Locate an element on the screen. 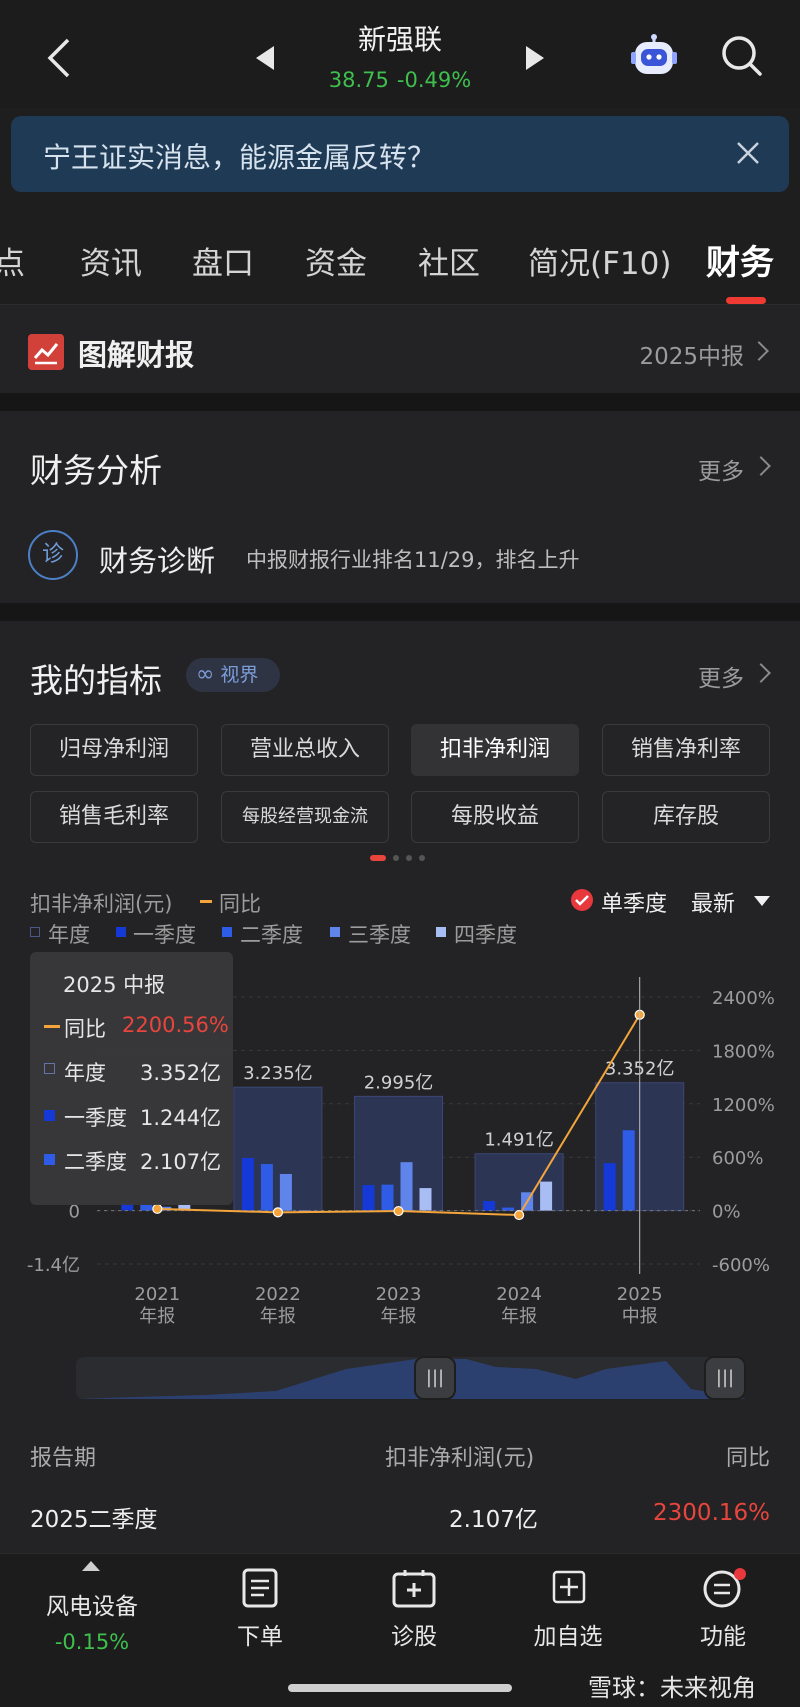 Image resolution: width=800 pixels, height=1707 pixels. tab-news: 资讯 is located at coordinates (111, 260).